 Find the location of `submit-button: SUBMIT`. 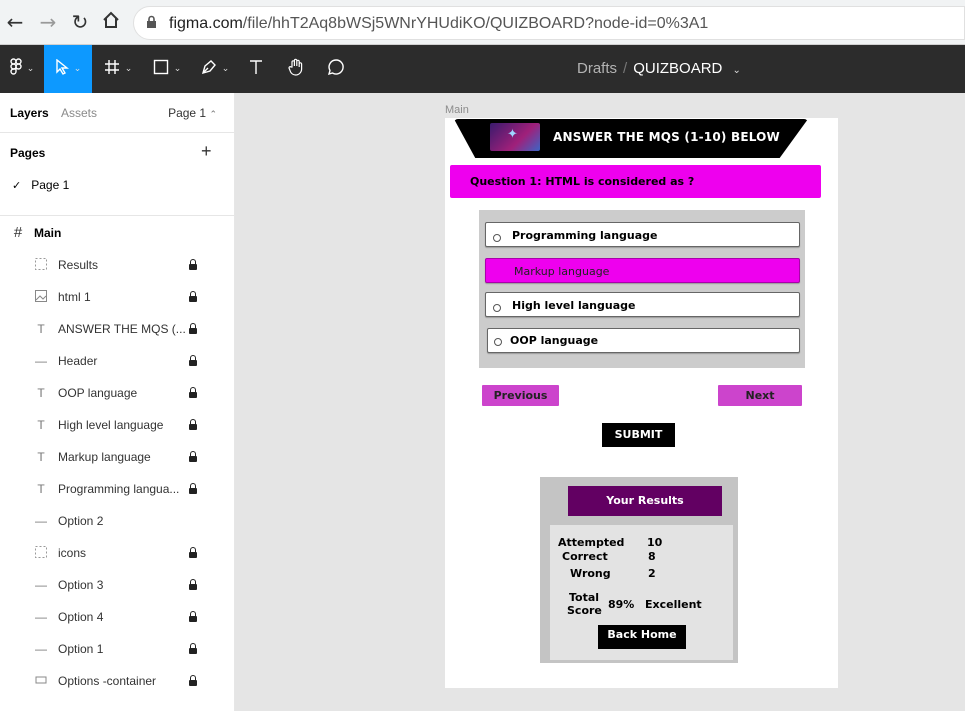

submit-button: SUBMIT is located at coordinates (638, 435).